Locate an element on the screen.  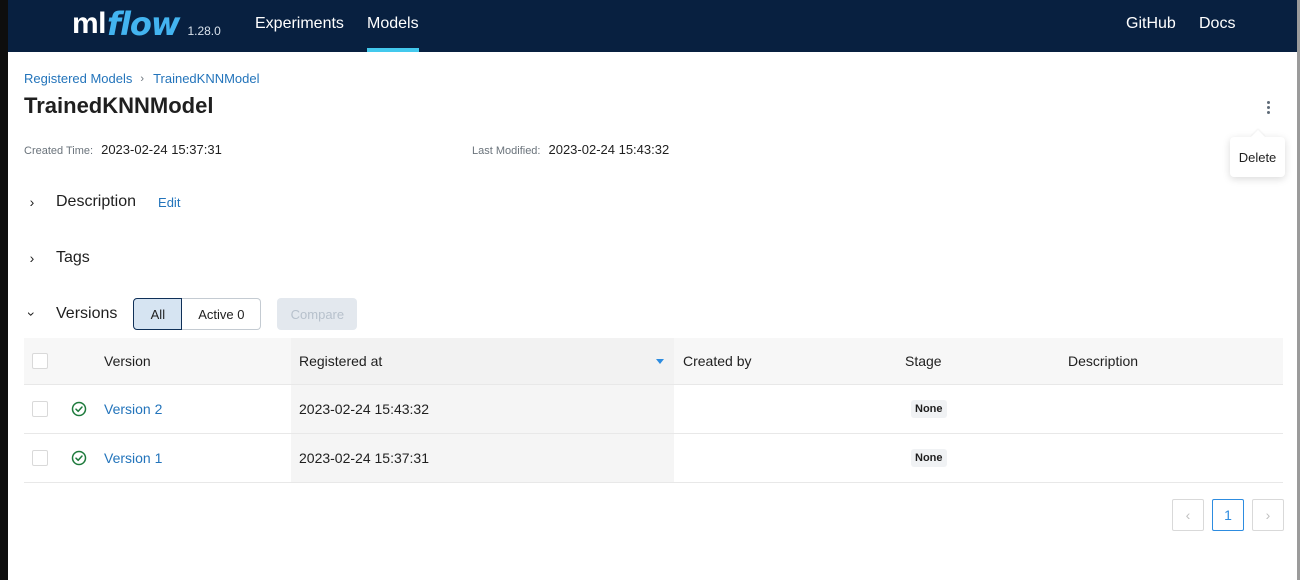
kebab-menu-icon is located at coordinates (1268, 107).